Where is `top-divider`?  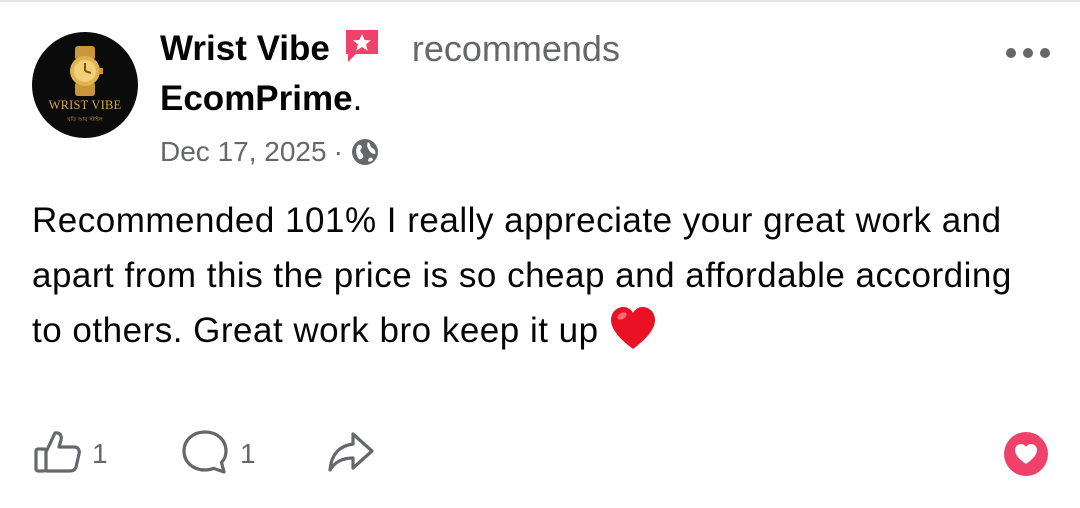
top-divider is located at coordinates (540, 1).